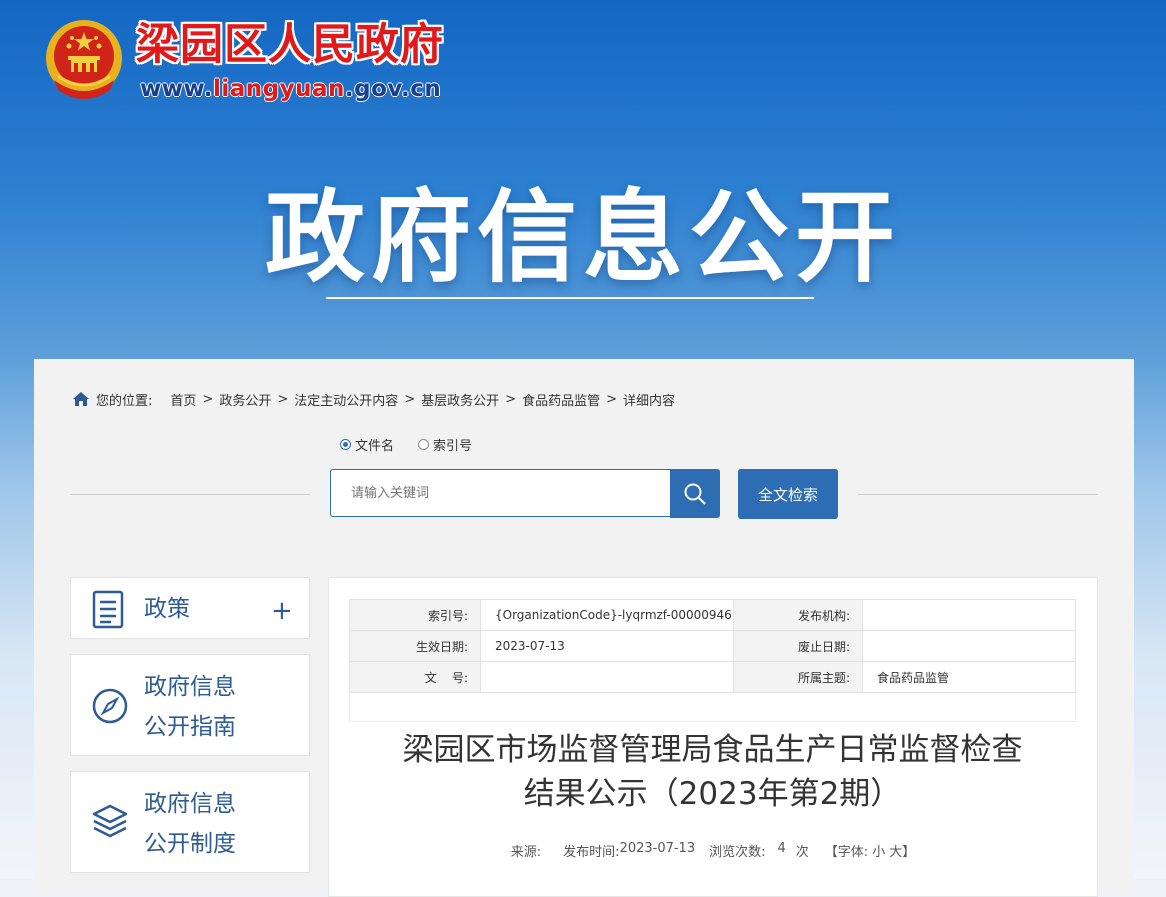 Image resolution: width=1166 pixels, height=897 pixels. Describe the element at coordinates (183, 399) in the screenshot. I see `breadcrumb-home: 首页` at that location.